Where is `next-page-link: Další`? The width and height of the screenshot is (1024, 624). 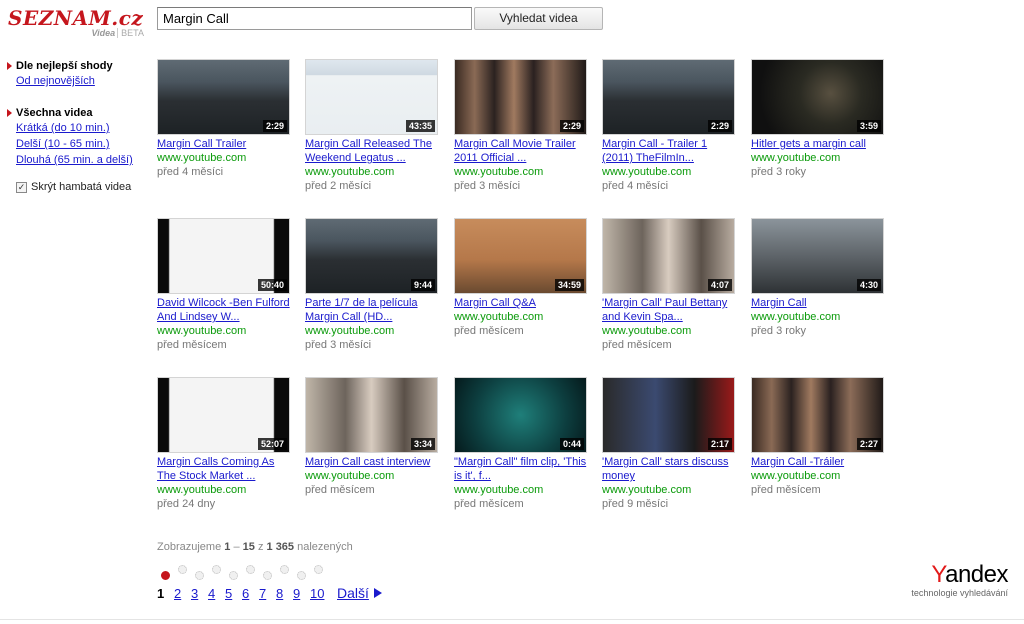
next-page-link: Další is located at coordinates (353, 593).